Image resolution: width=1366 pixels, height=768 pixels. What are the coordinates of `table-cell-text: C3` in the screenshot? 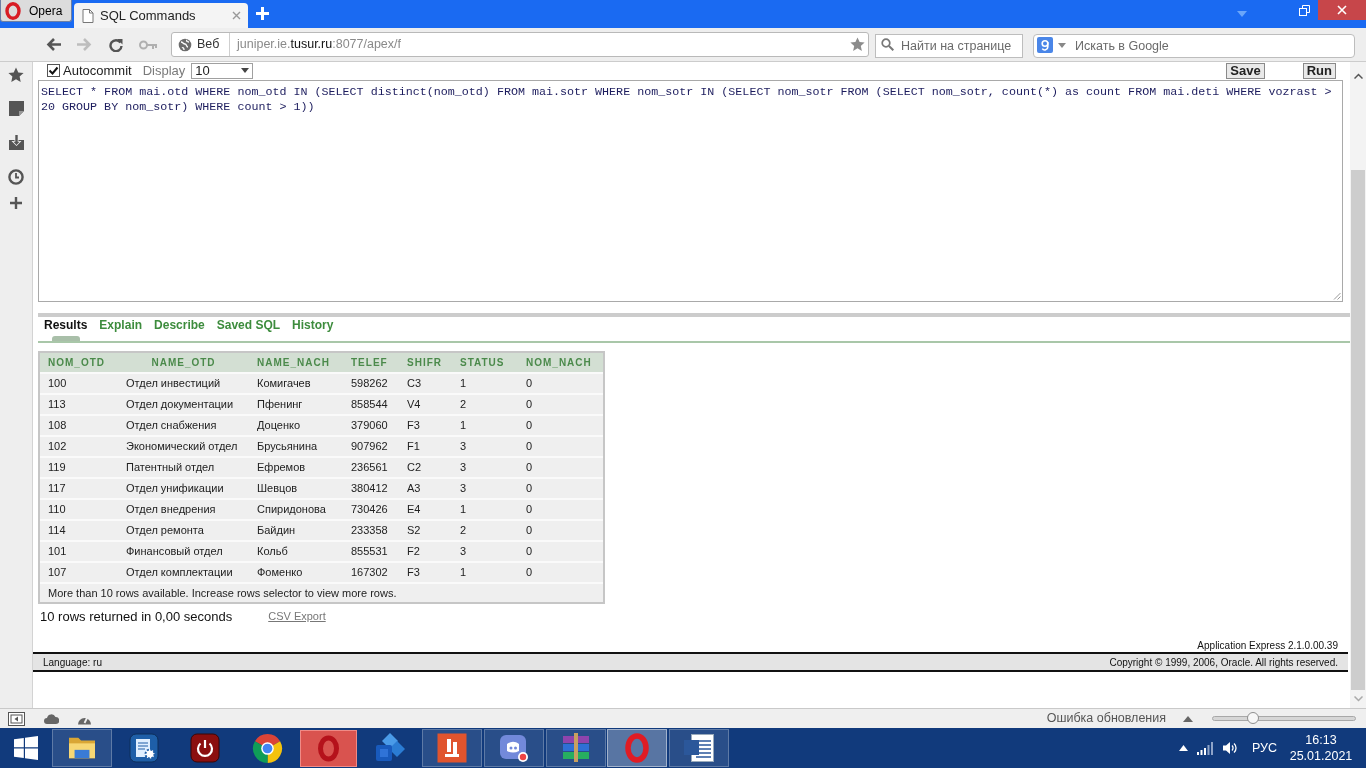 It's located at (414, 384).